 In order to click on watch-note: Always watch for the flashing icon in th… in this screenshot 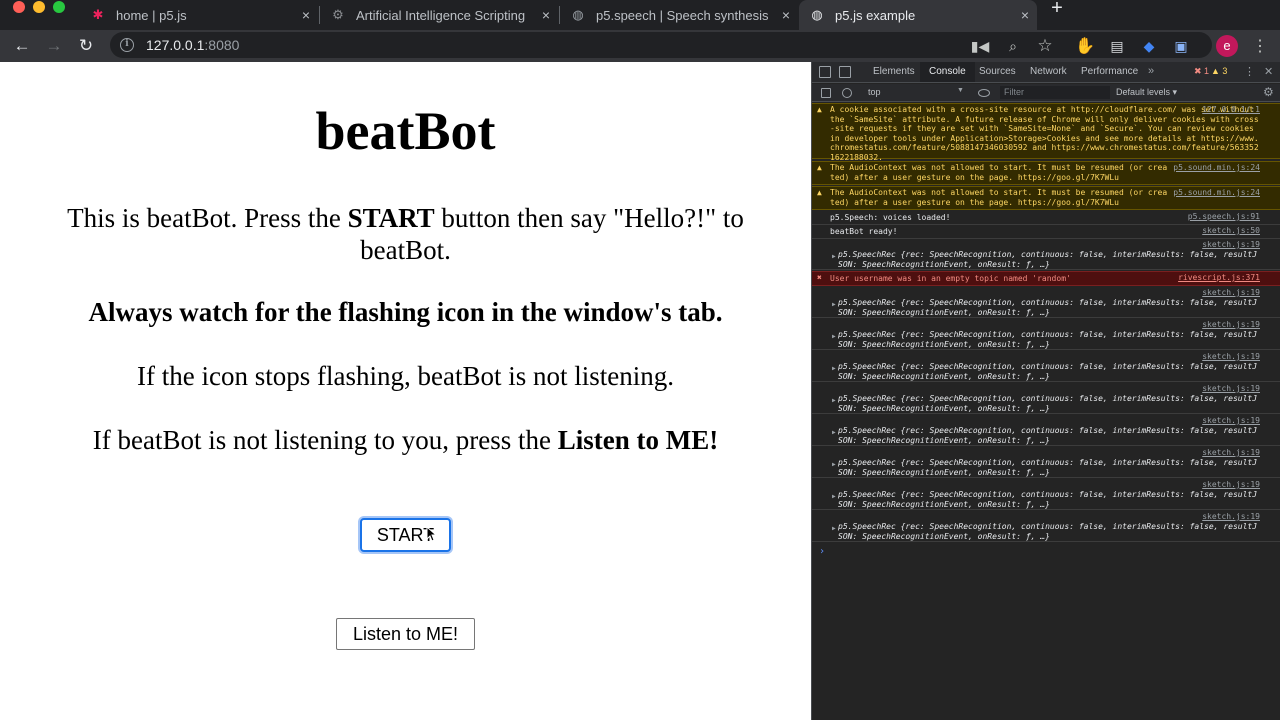, I will do `click(405, 312)`.